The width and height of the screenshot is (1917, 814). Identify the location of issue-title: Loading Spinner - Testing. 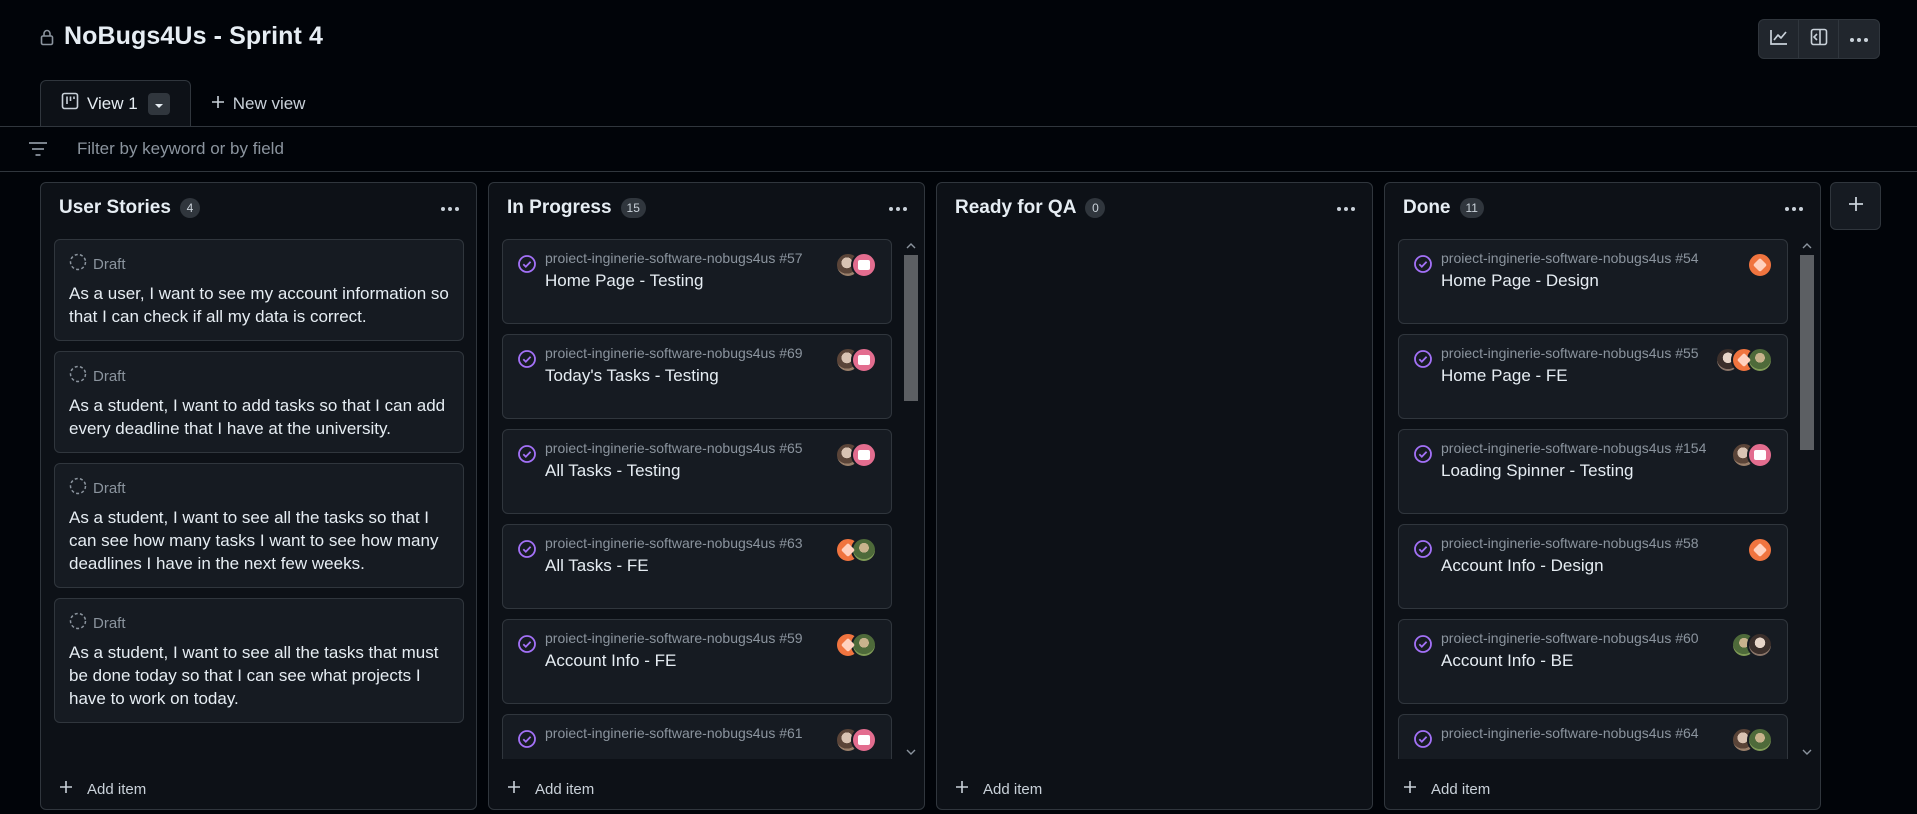
(1583, 471).